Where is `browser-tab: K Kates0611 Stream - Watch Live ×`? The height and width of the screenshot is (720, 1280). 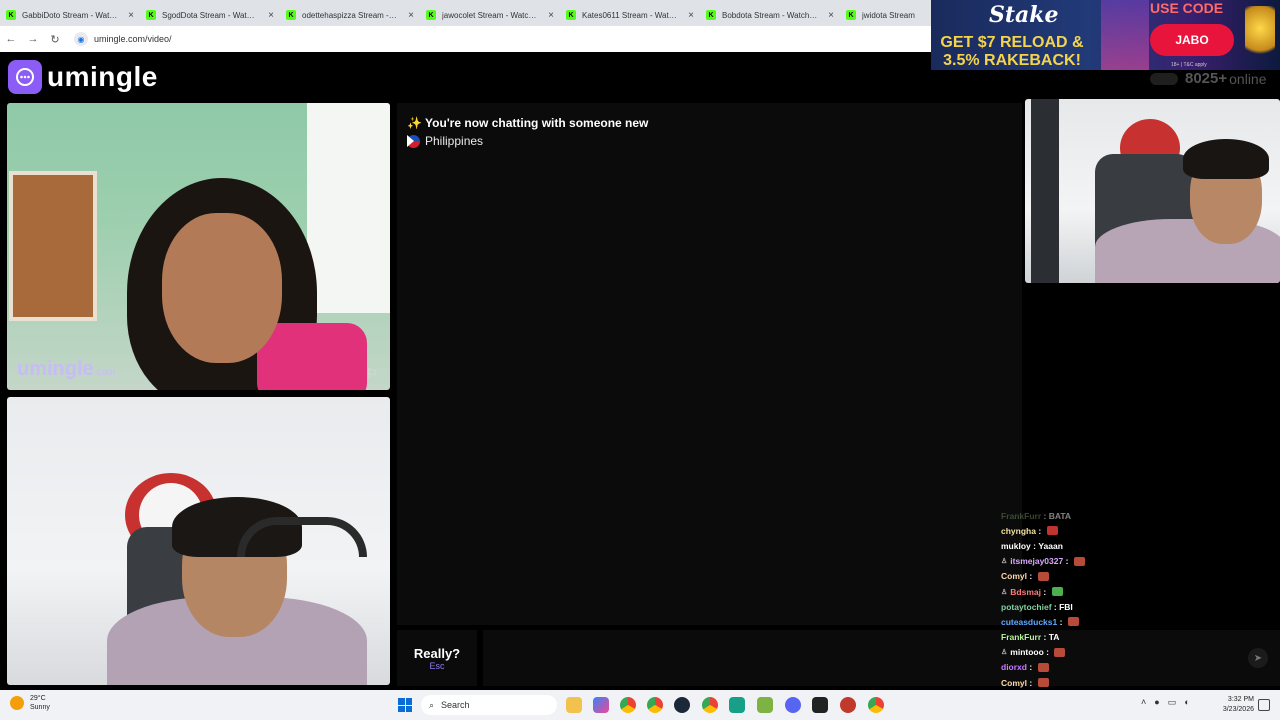
browser-tab: K Kates0611 Stream - Watch Live × is located at coordinates (630, 15).